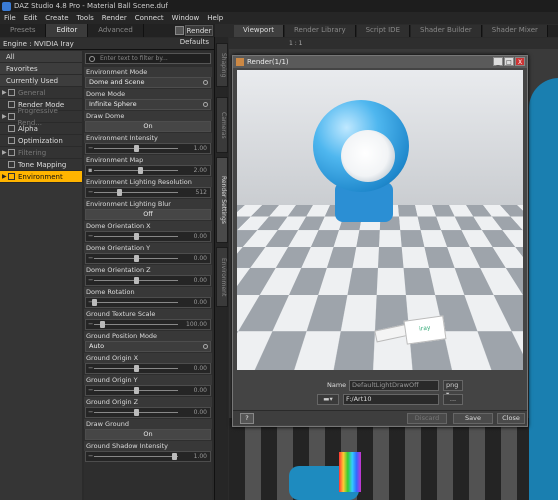 This screenshot has height=500, width=558. What do you see at coordinates (394, 385) in the screenshot?
I see `name-field: DefaultLightDrawOff` at bounding box center [394, 385].